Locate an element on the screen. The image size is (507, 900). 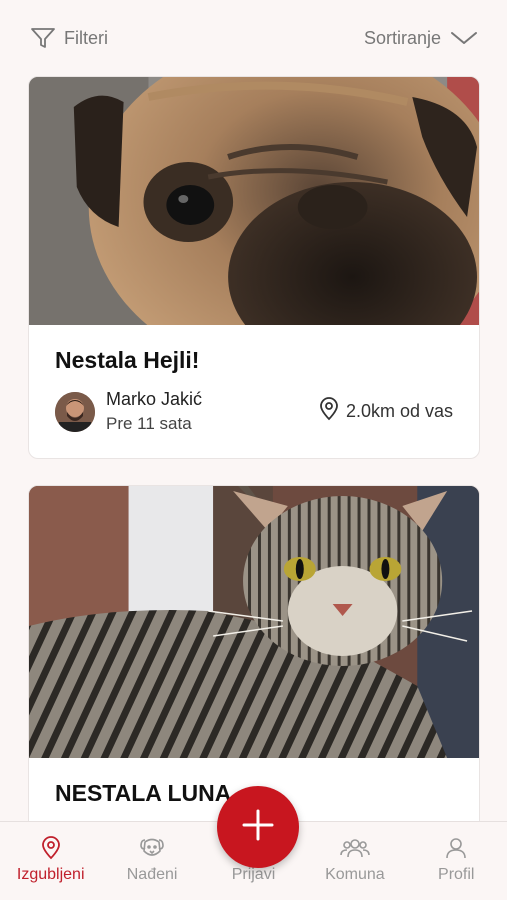
community-icon is located at coordinates (355, 848).